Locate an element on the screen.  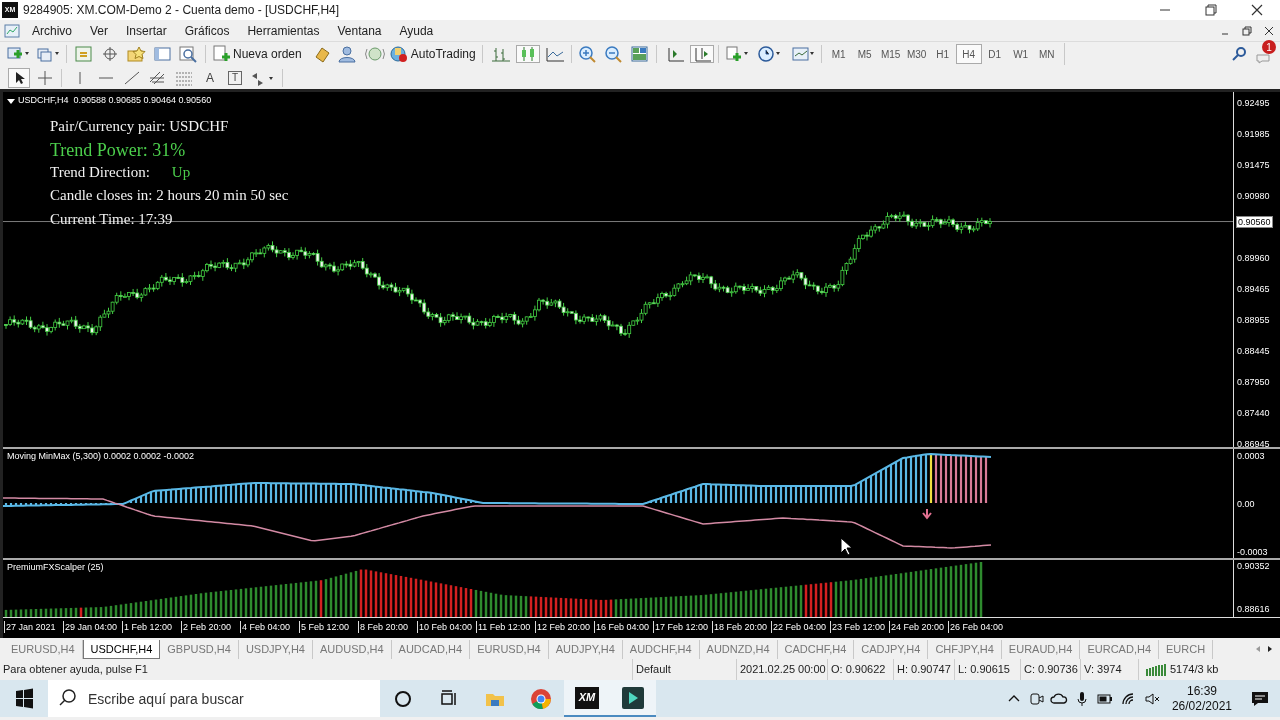
time-axis-label: 8 Feb 20:00 is located at coordinates (387, 627).